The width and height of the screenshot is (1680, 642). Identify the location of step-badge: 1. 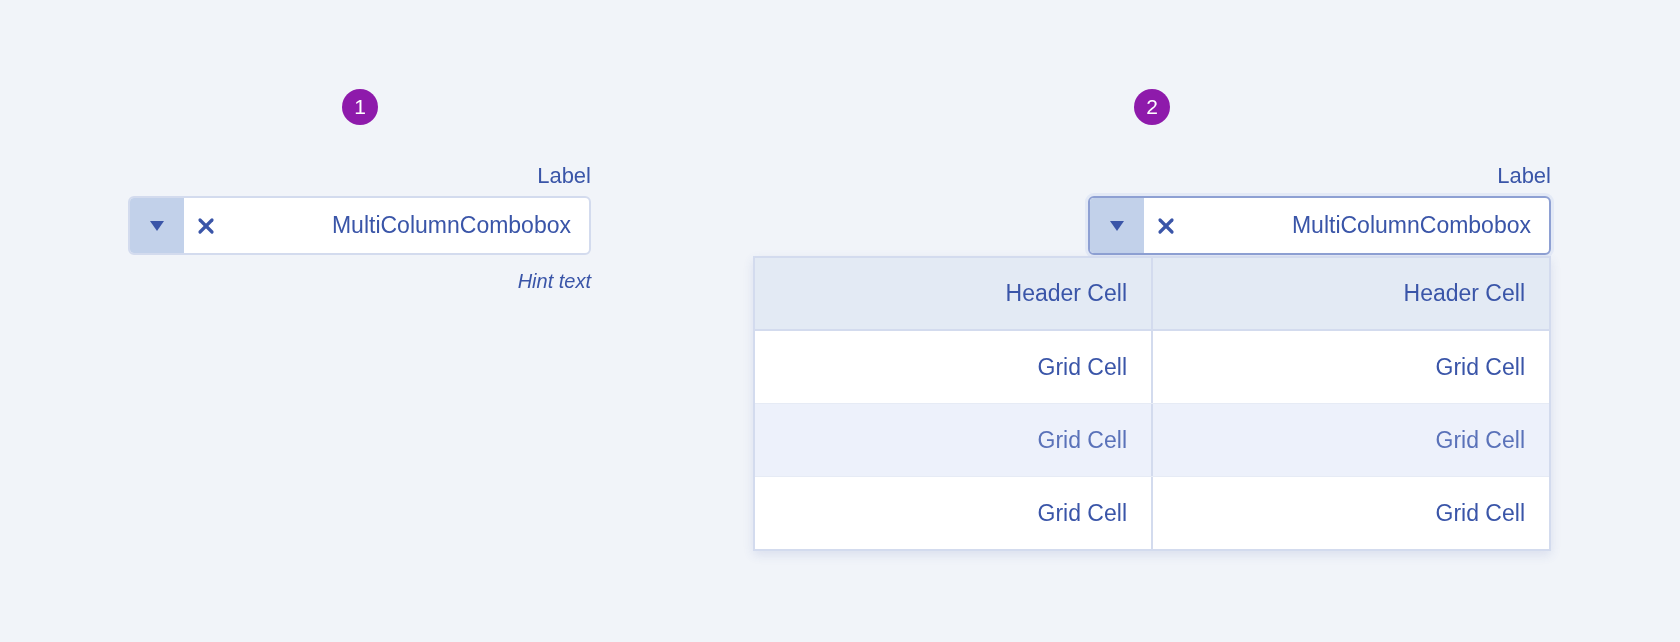
(360, 107).